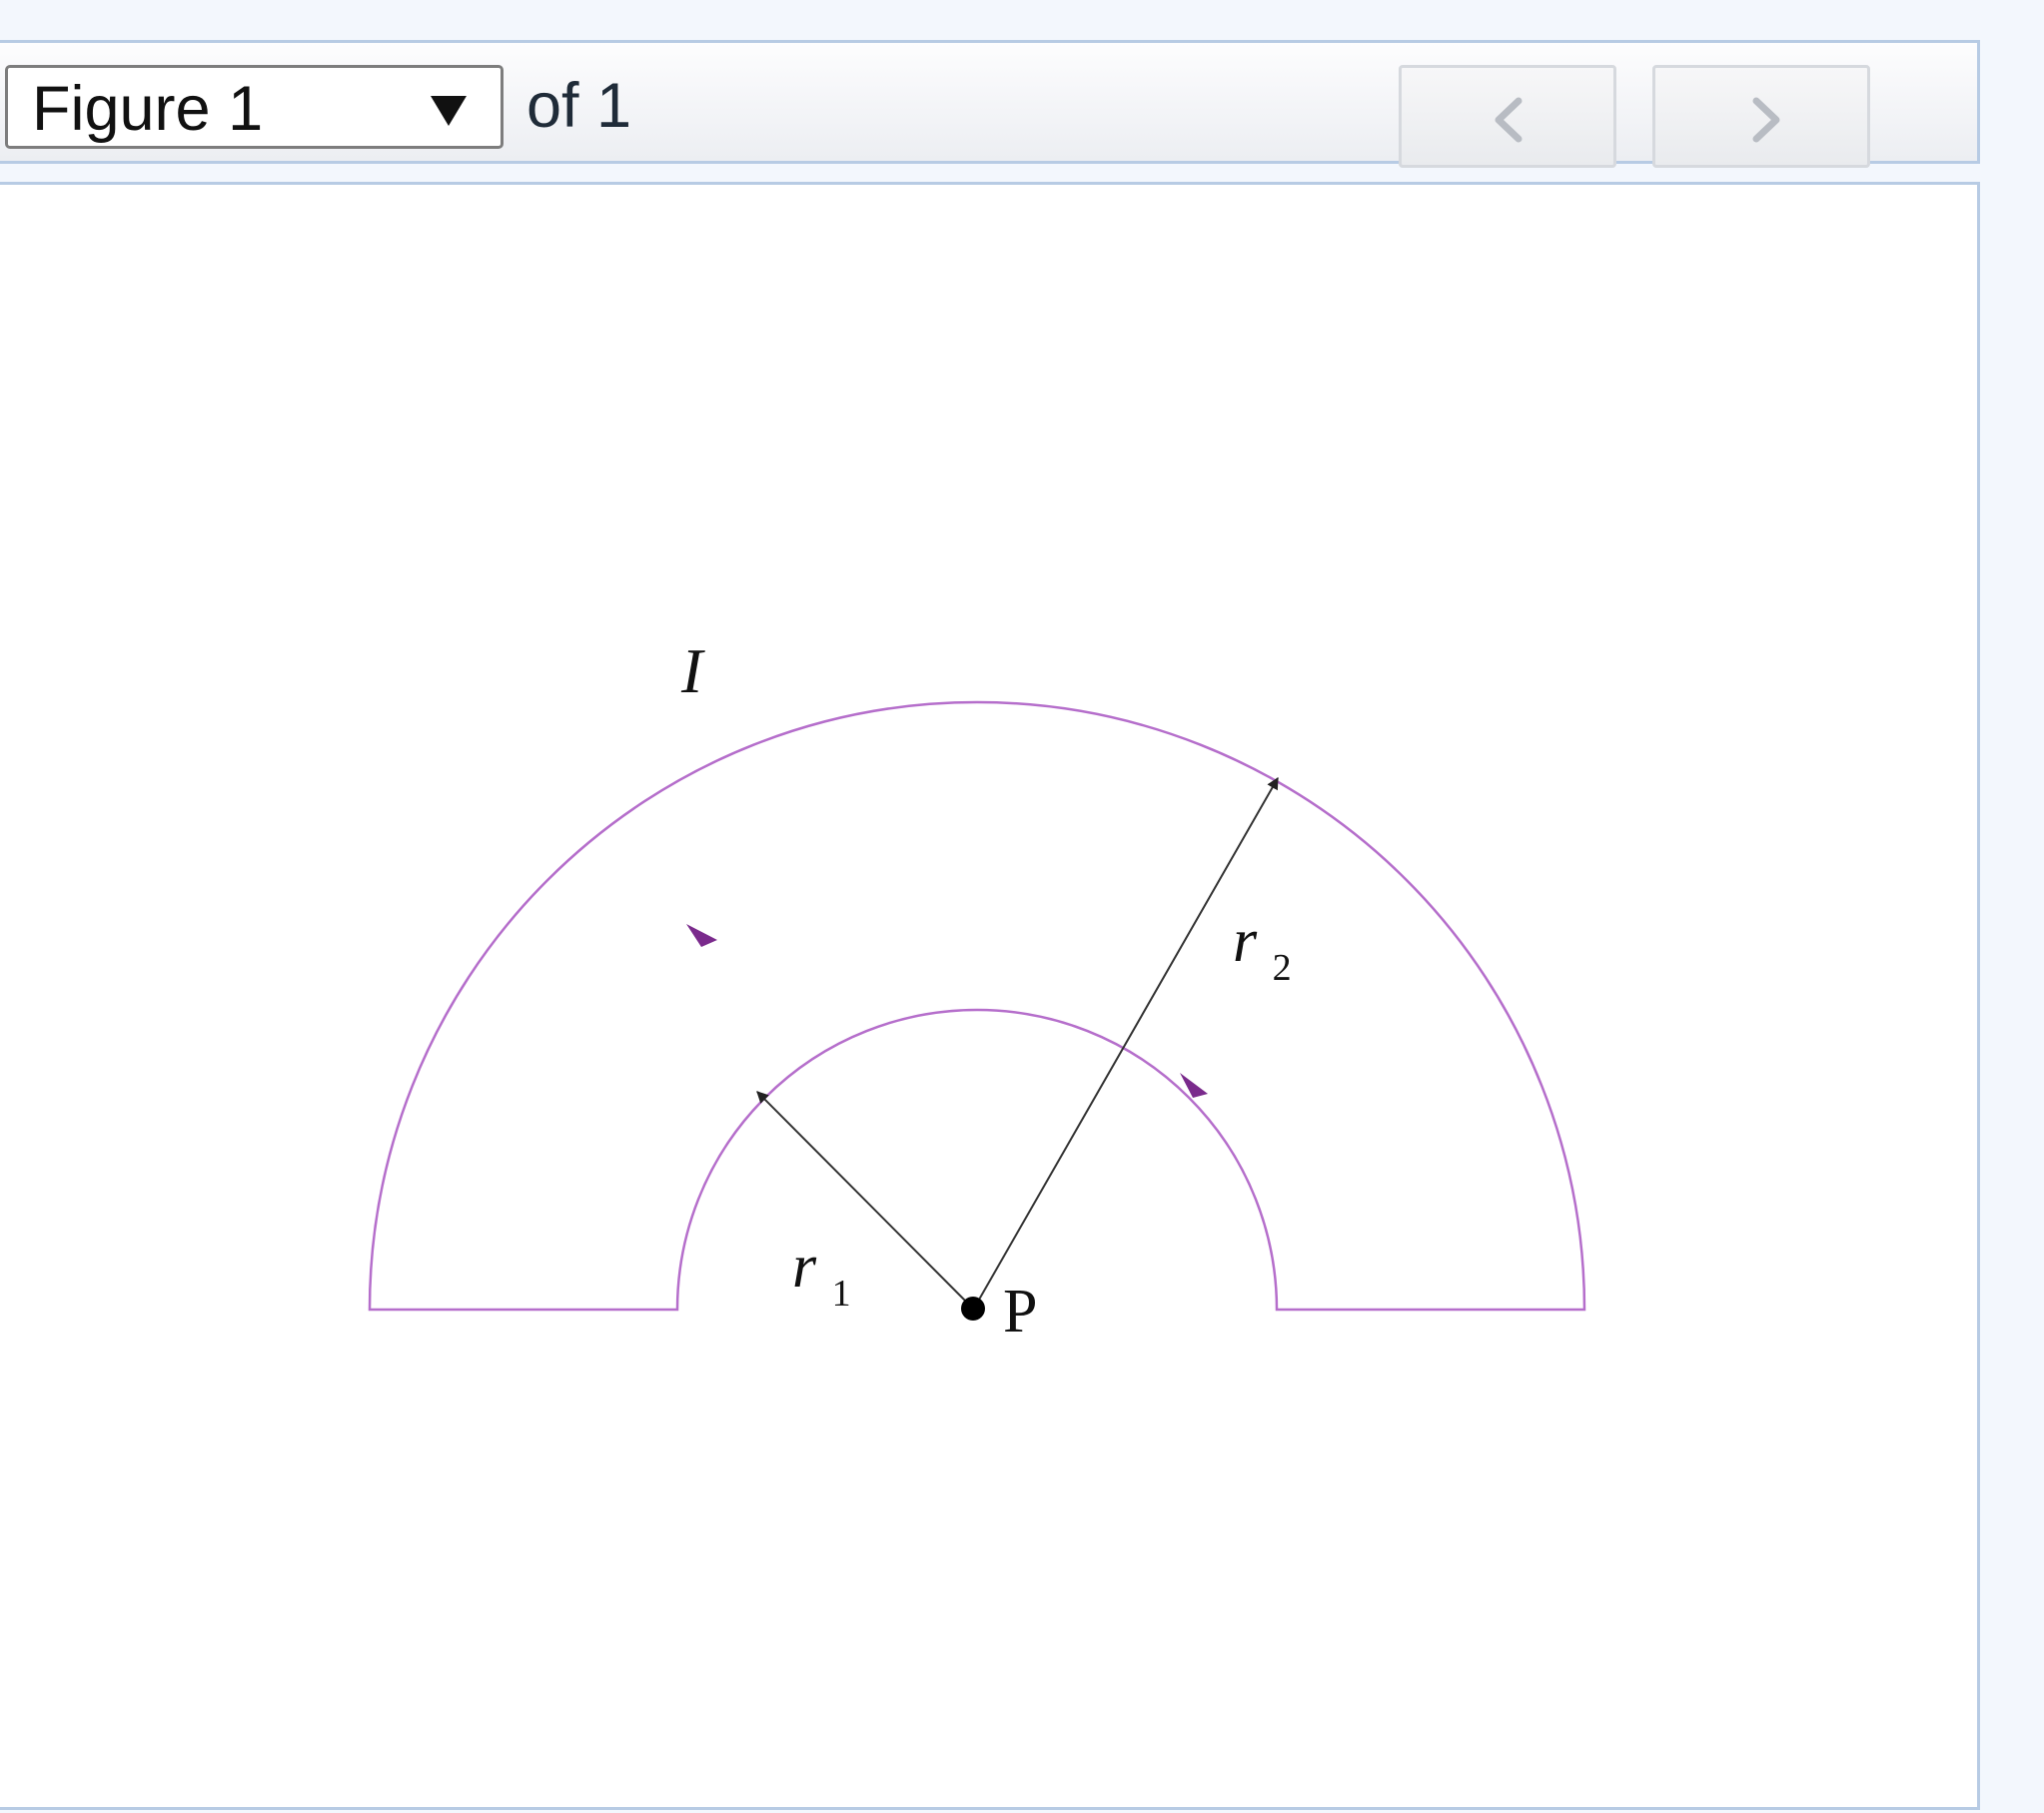 The image size is (2044, 1813). I want to click on radius-r2-line, so click(1126, 1042).